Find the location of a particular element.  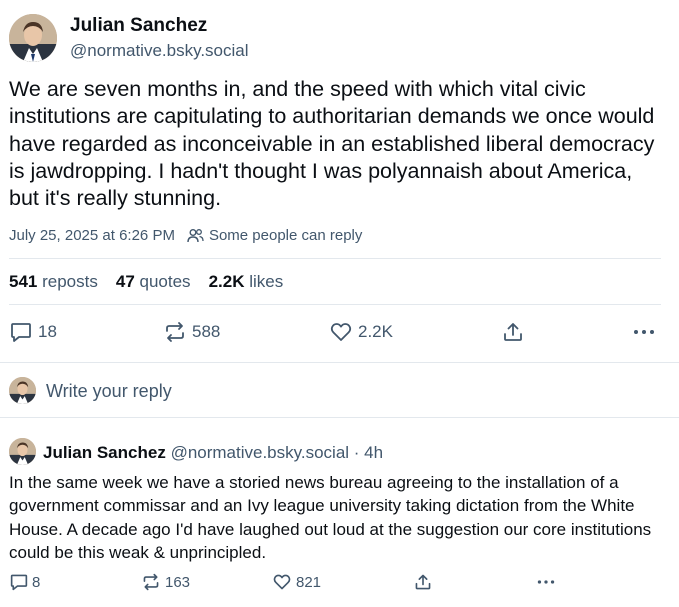

reply-reply-count: 8 is located at coordinates (36, 582).